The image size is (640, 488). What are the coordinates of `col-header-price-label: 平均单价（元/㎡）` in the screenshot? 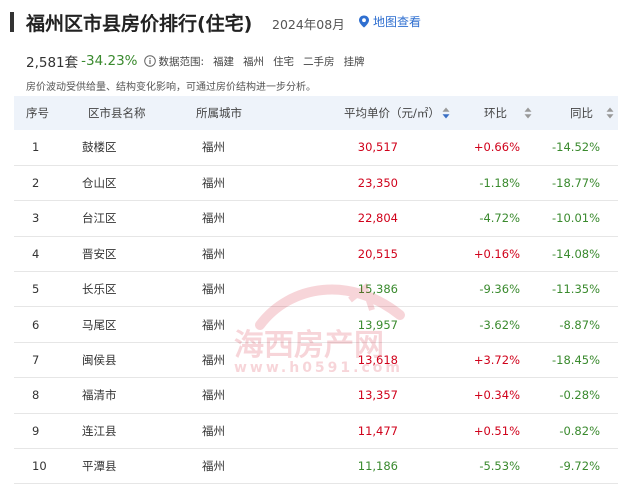 It's located at (392, 113).